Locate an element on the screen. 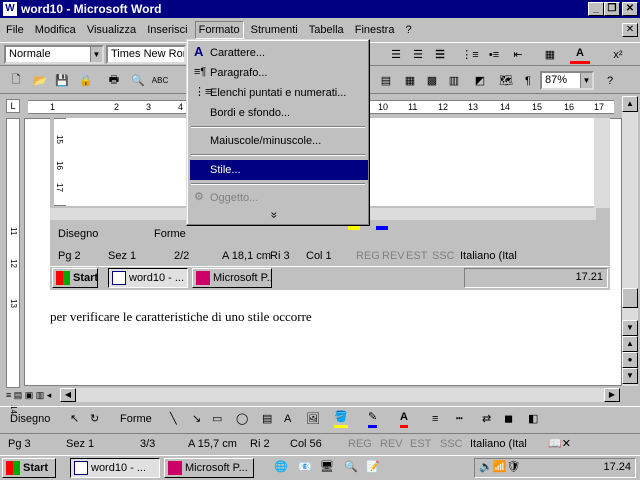 The image size is (640, 480). menu-finestra: Finestra is located at coordinates (375, 30).